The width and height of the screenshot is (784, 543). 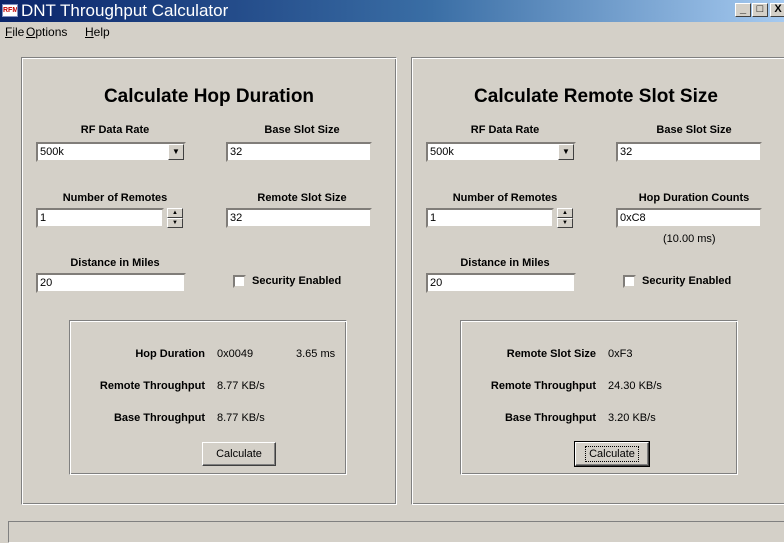 What do you see at coordinates (396, 532) in the screenshot?
I see `status-bar` at bounding box center [396, 532].